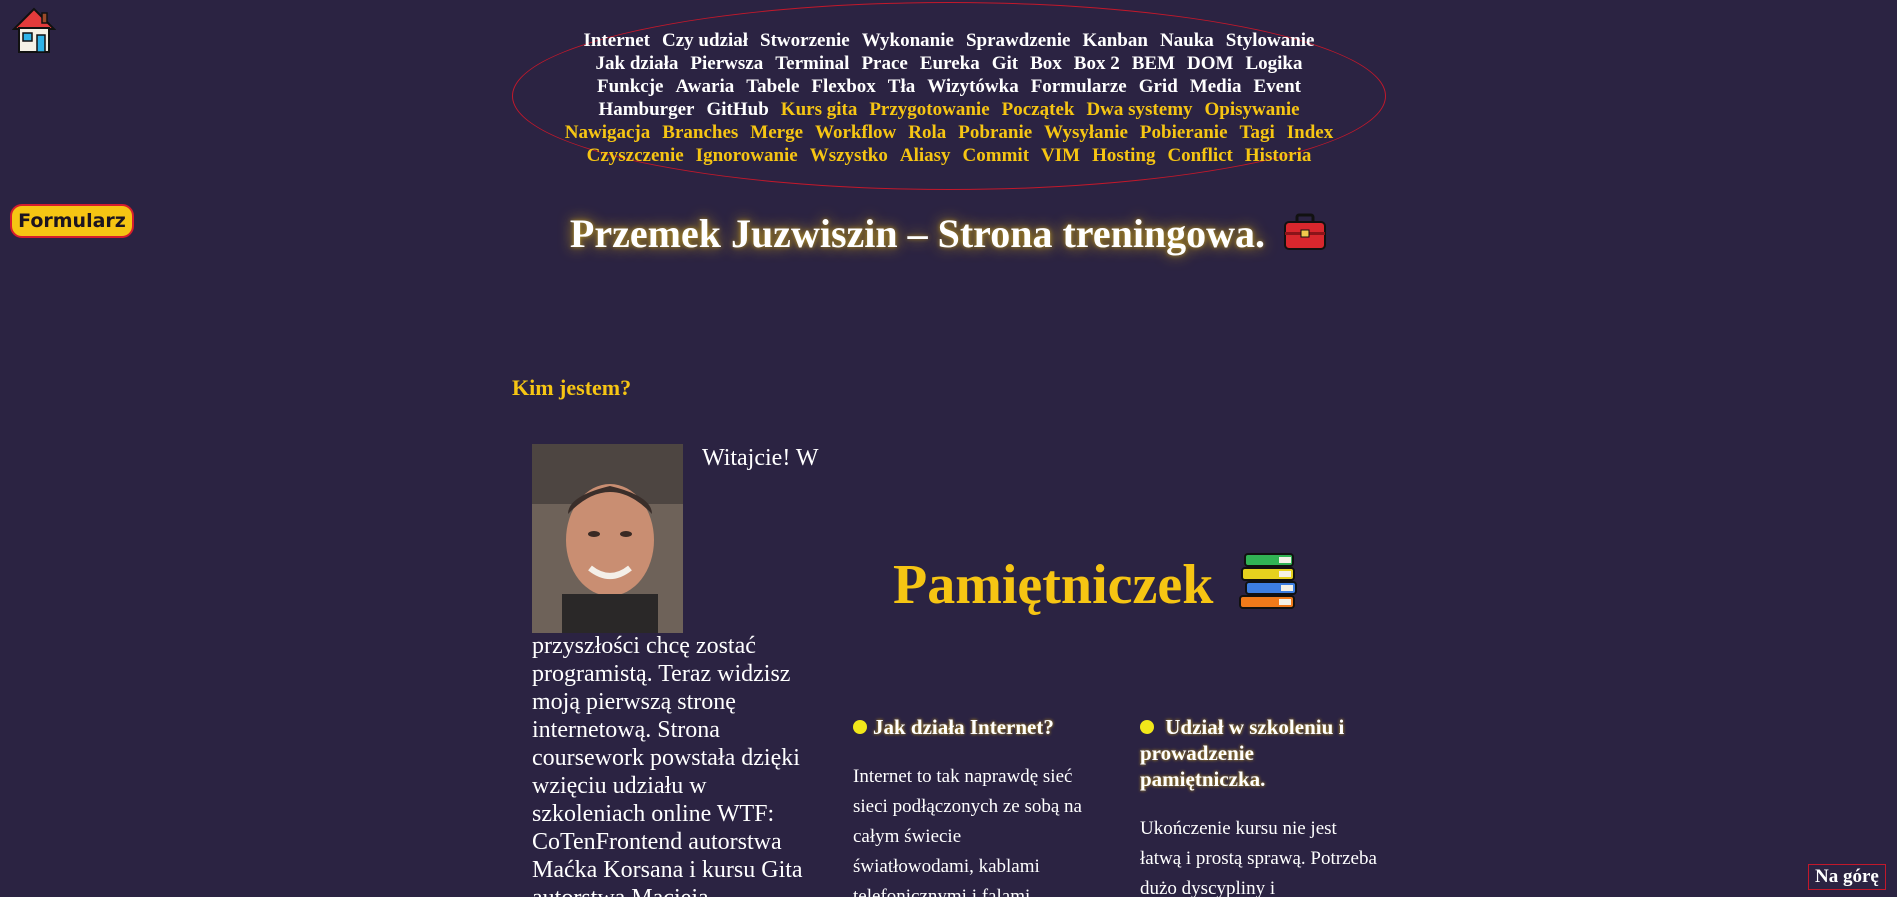 This screenshot has height=897, width=1897. I want to click on nav-link-media: Media, so click(1216, 86).